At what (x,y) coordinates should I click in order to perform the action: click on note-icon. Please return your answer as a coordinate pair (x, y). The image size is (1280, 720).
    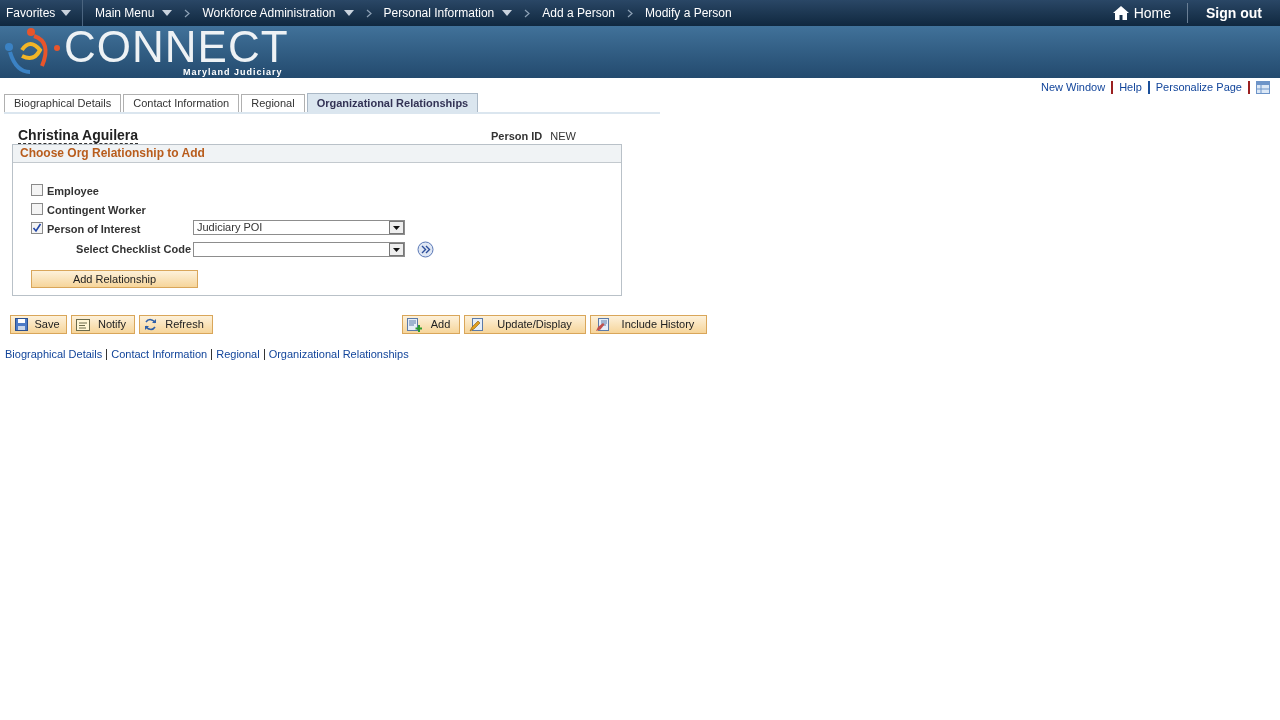
    Looking at the image, I should click on (83, 324).